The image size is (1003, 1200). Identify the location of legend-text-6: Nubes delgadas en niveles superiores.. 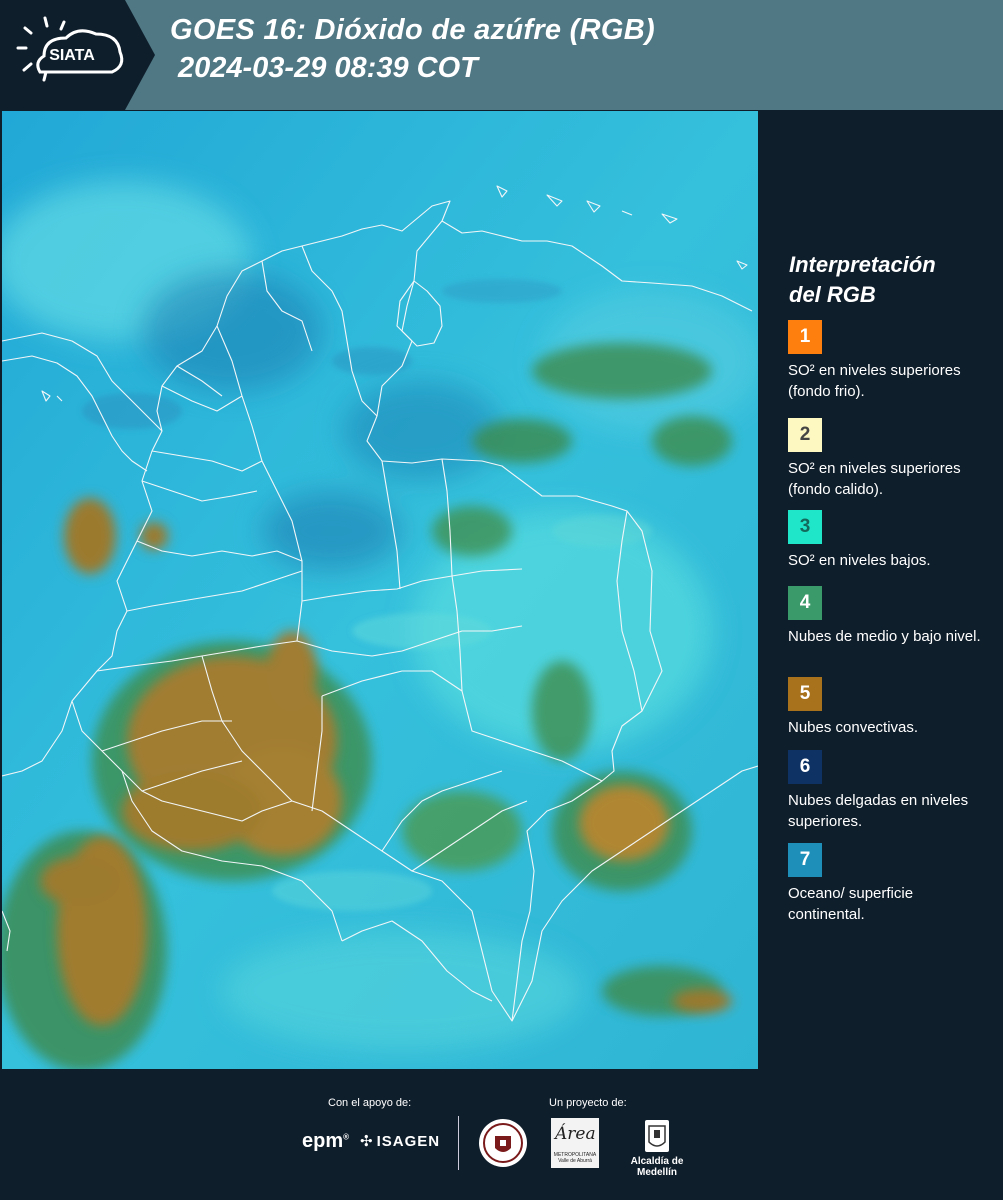
(878, 811).